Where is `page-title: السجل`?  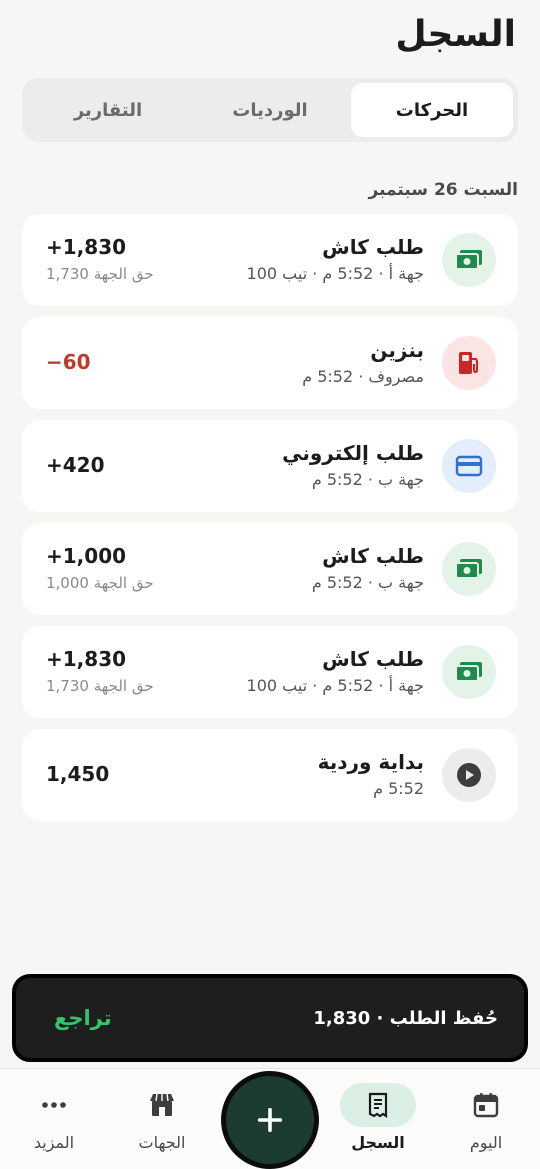
page-title: السجل is located at coordinates (455, 34).